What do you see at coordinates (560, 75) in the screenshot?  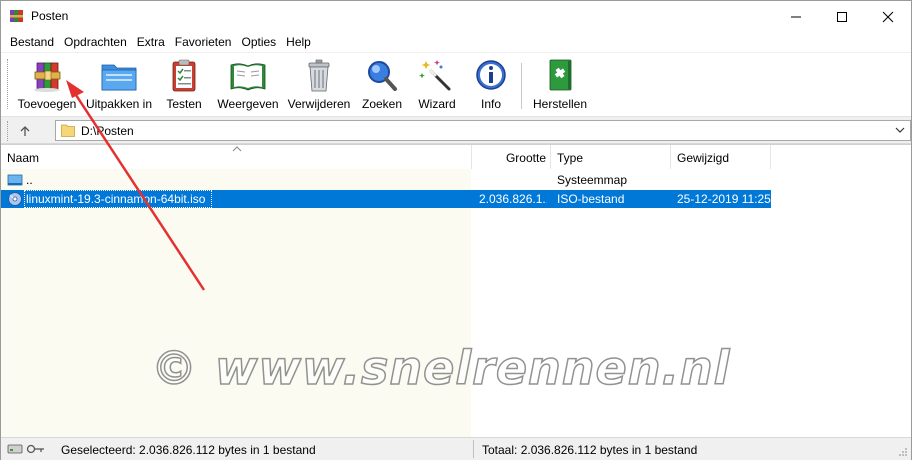 I see `first-aid-book-icon` at bounding box center [560, 75].